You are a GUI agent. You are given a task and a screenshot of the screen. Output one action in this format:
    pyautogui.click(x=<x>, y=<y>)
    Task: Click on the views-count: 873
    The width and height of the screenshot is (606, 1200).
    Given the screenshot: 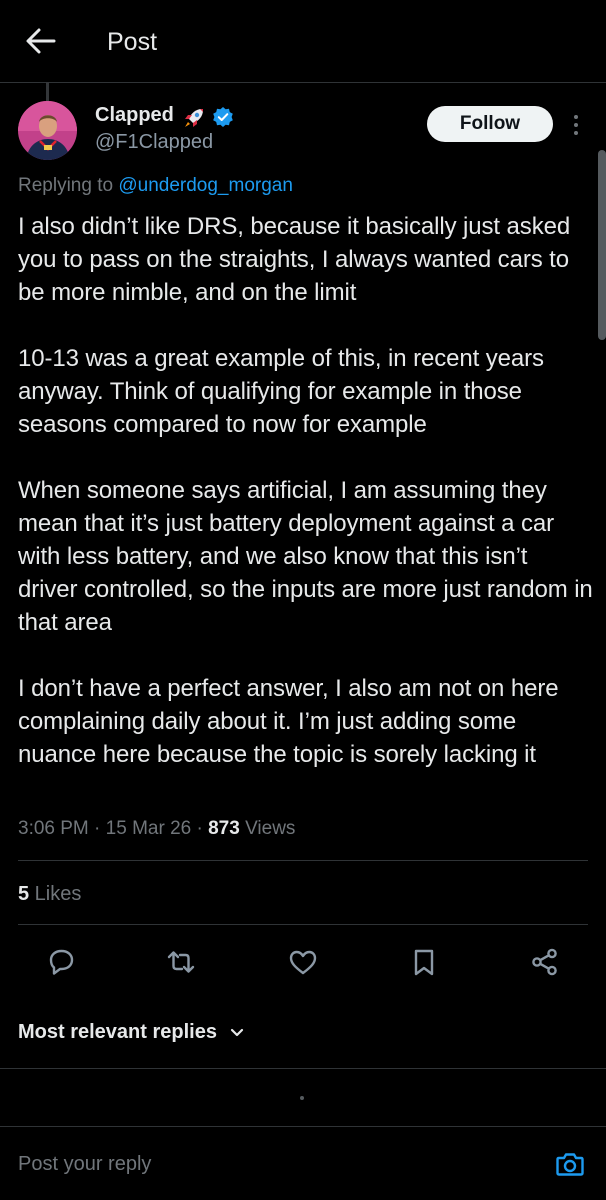 What is the action you would take?
    pyautogui.click(x=224, y=828)
    